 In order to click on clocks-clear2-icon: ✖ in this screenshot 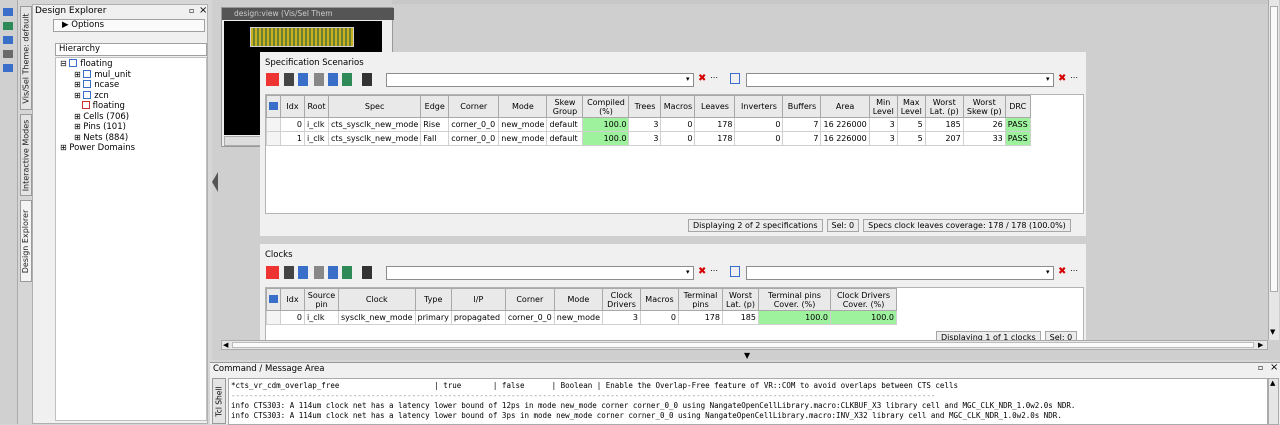, I will do `click(1062, 271)`.